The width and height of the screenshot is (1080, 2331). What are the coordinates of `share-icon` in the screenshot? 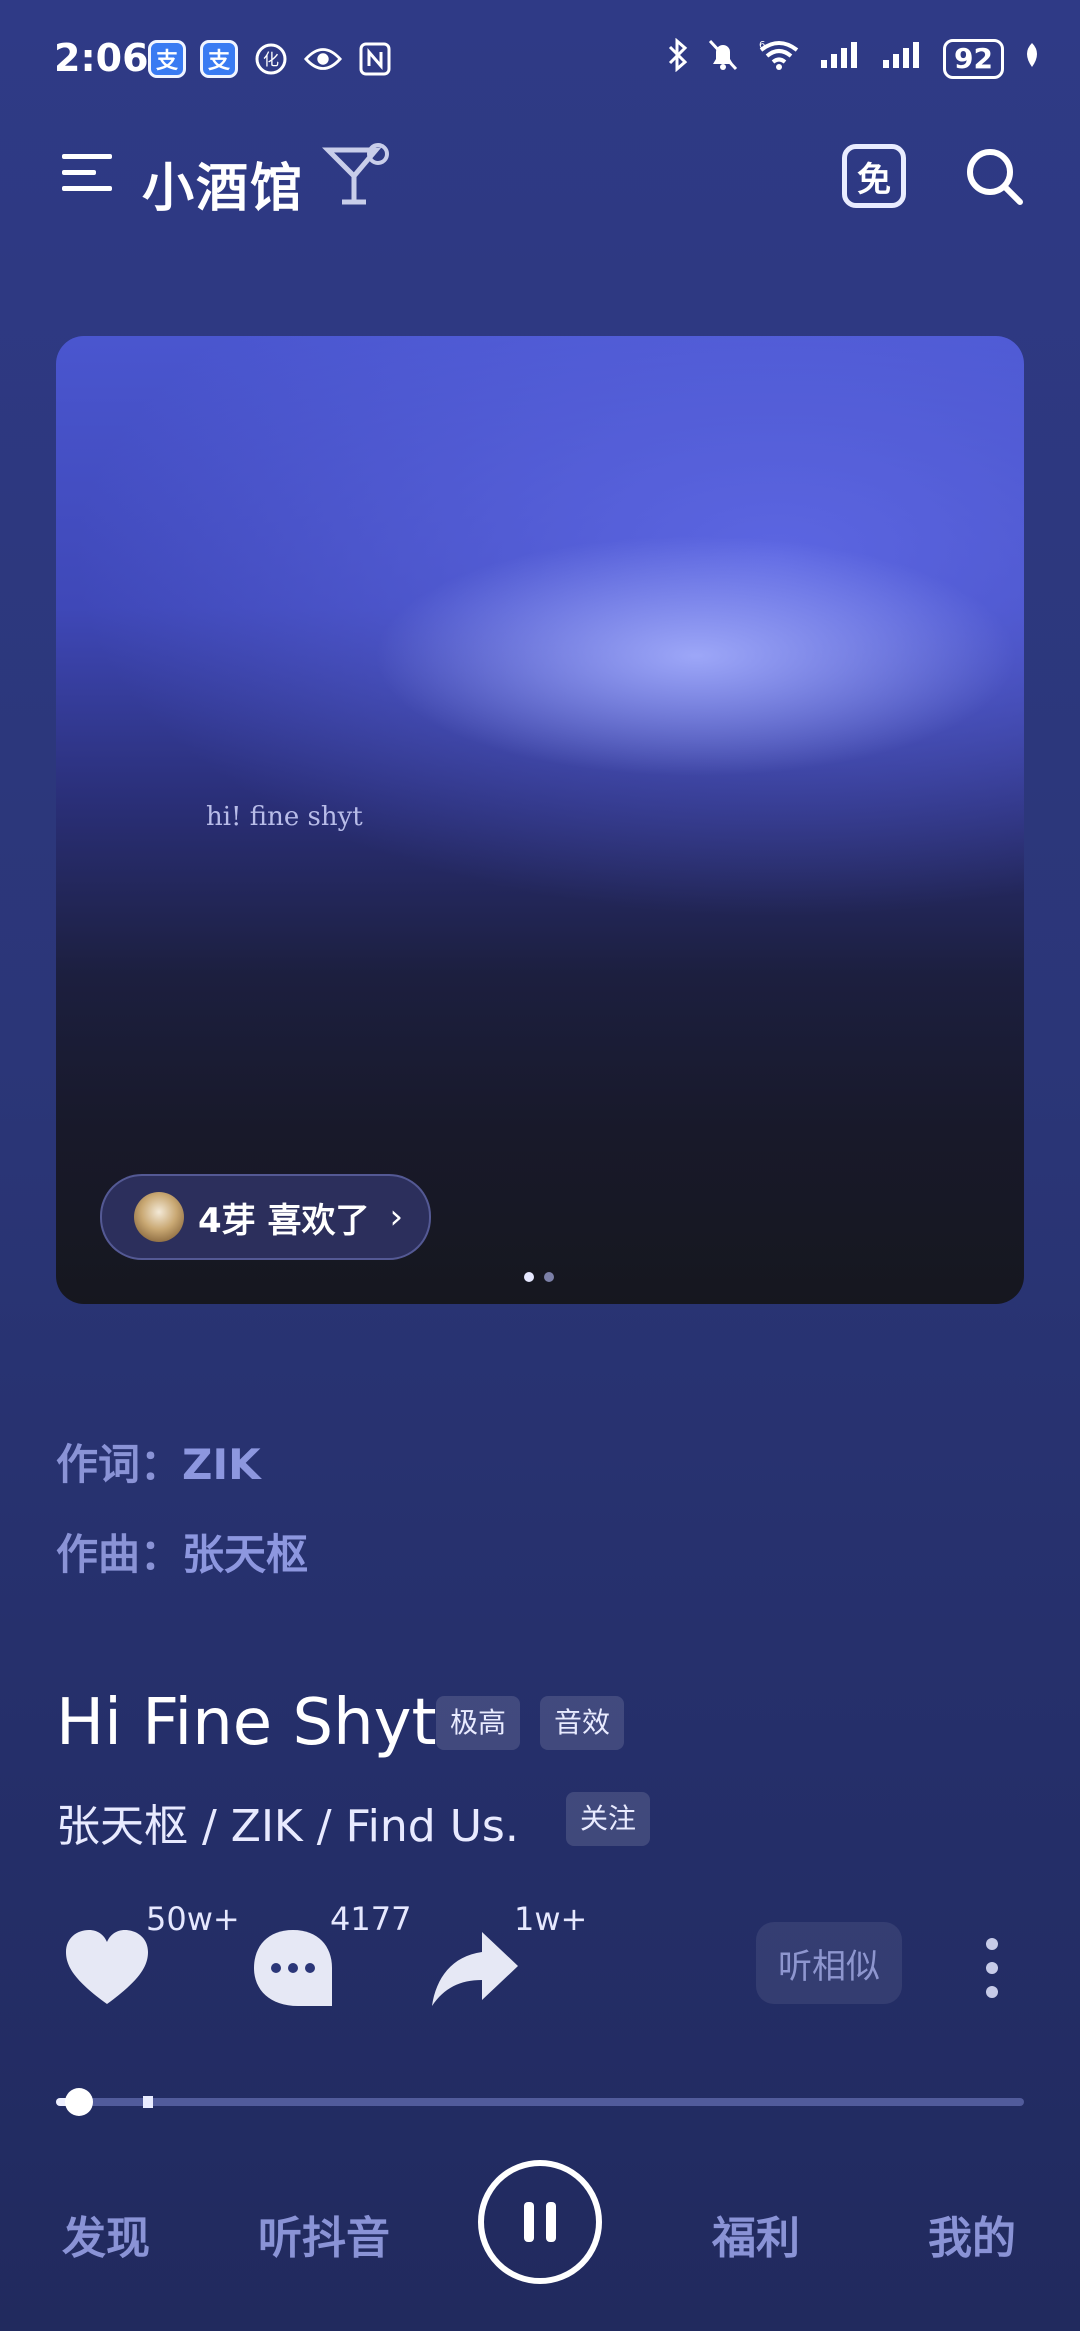 It's located at (475, 1968).